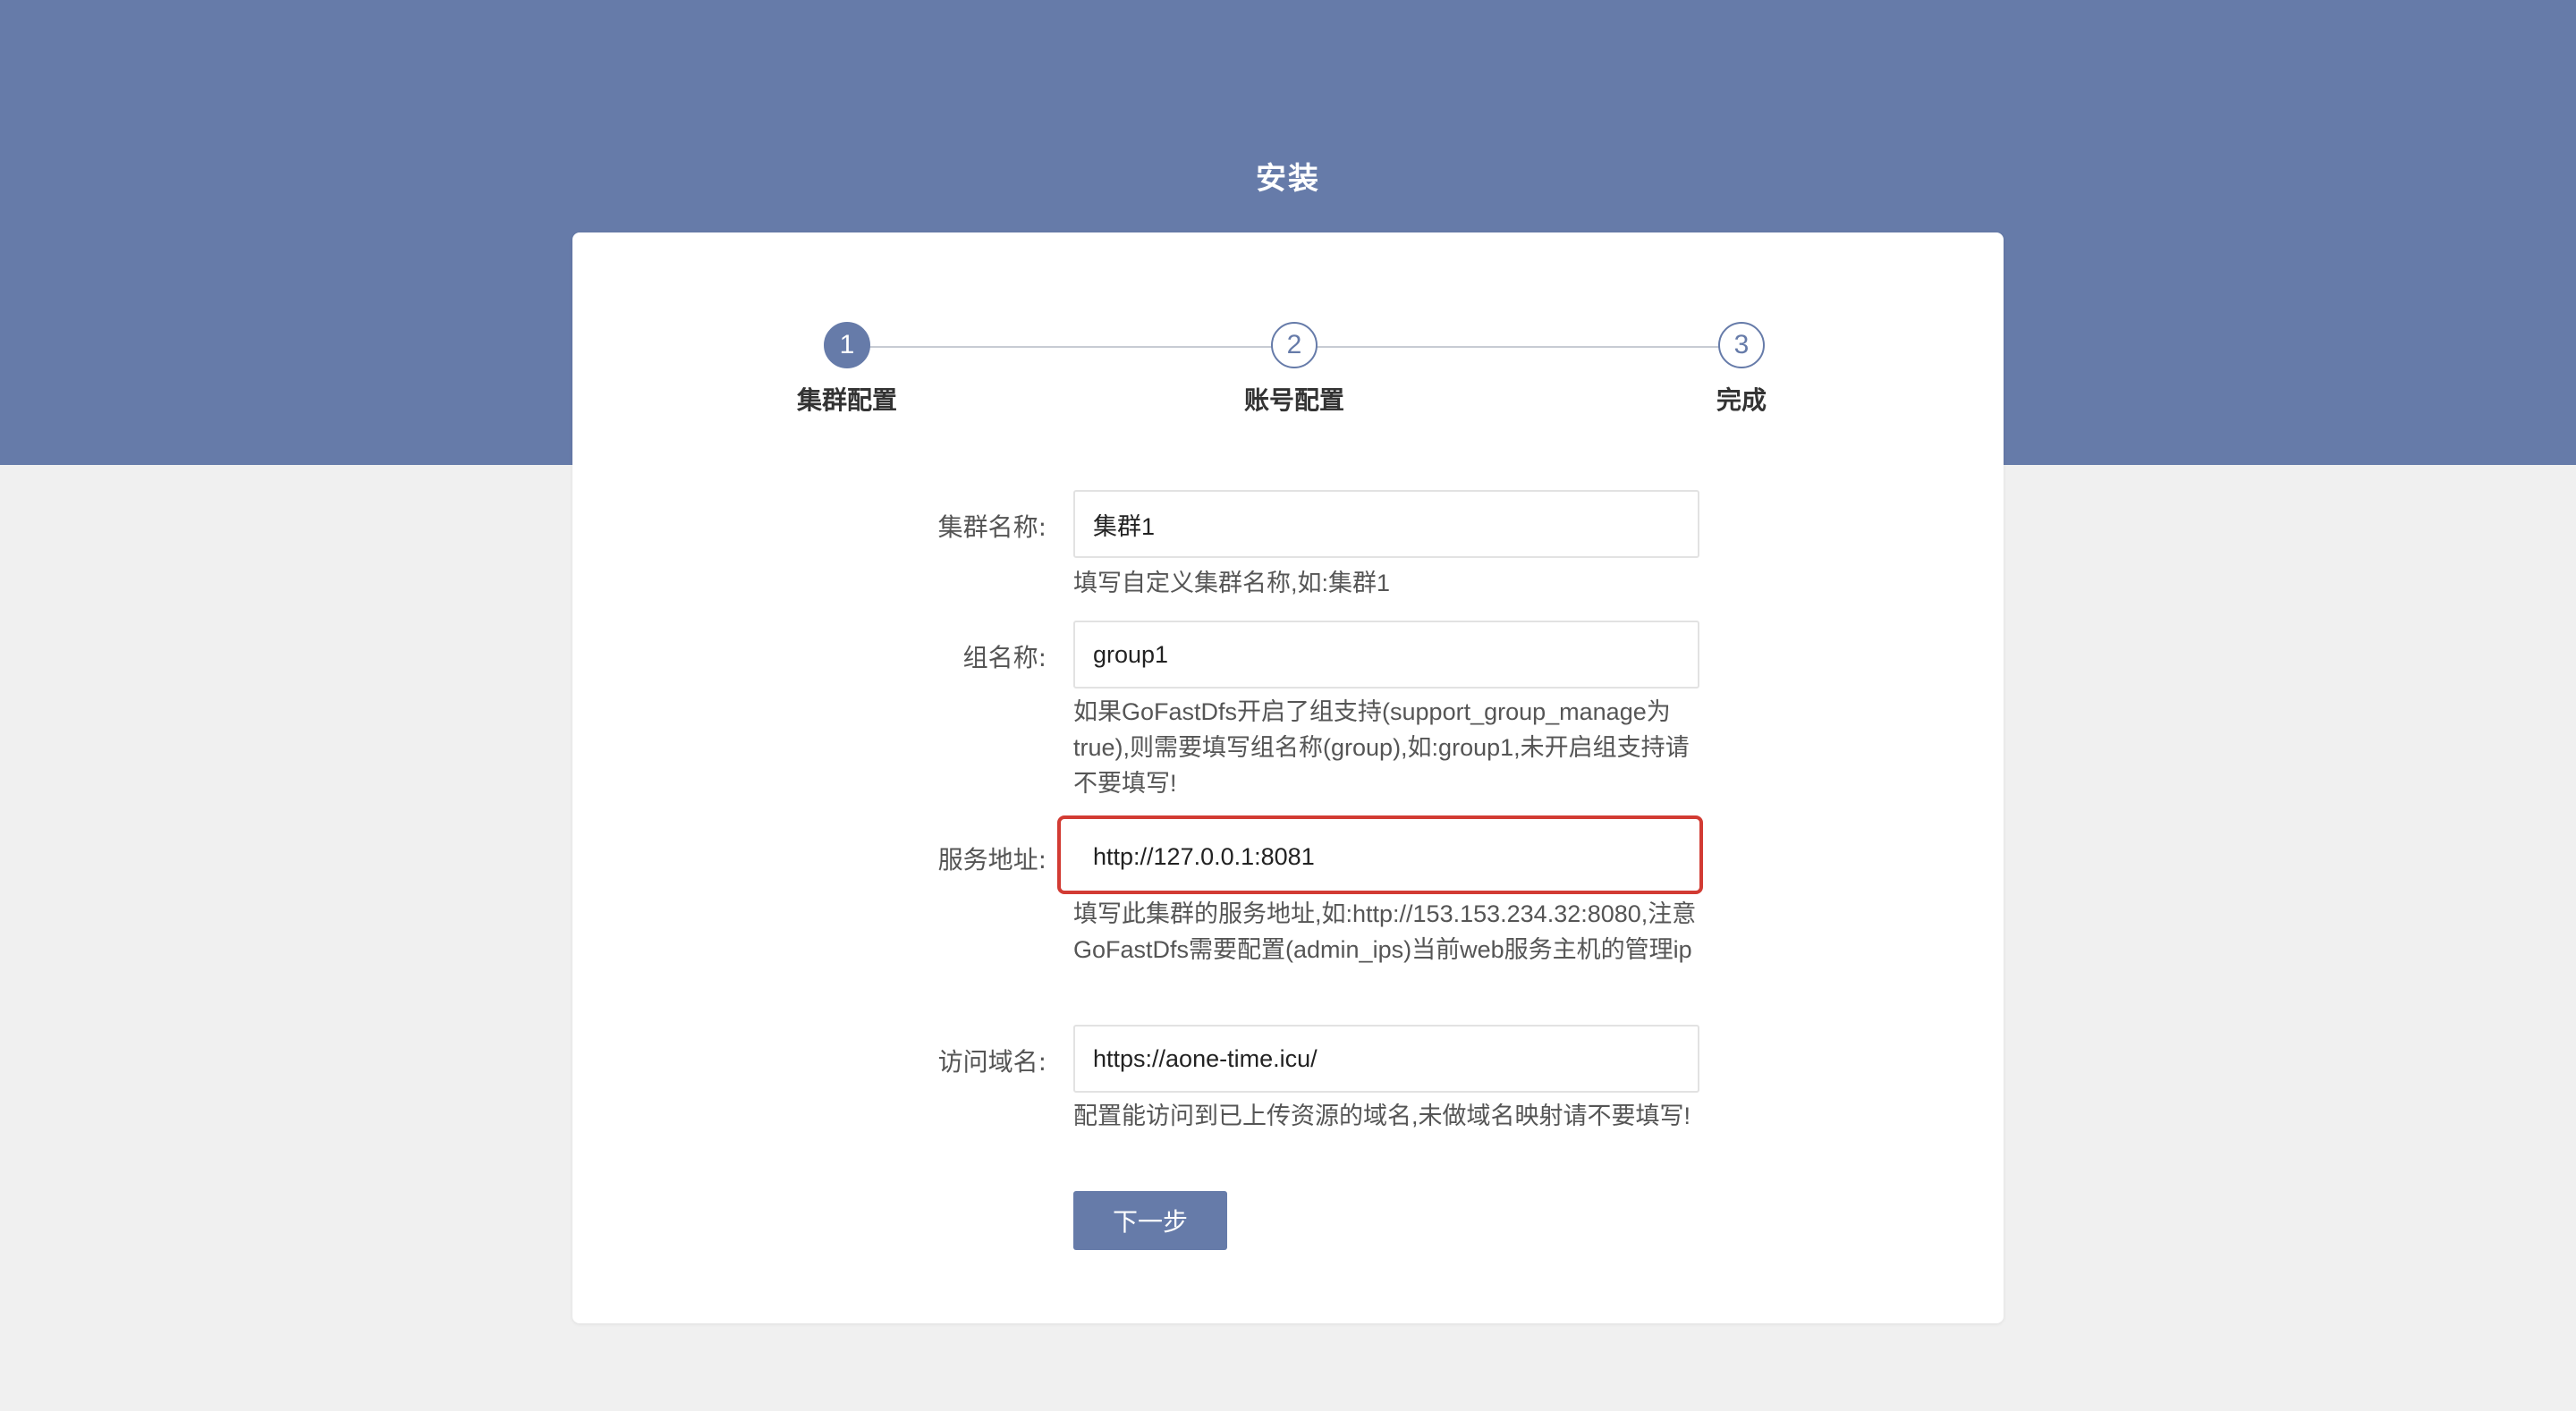 The image size is (2576, 1411). I want to click on step-number-circle: 3, so click(1741, 345).